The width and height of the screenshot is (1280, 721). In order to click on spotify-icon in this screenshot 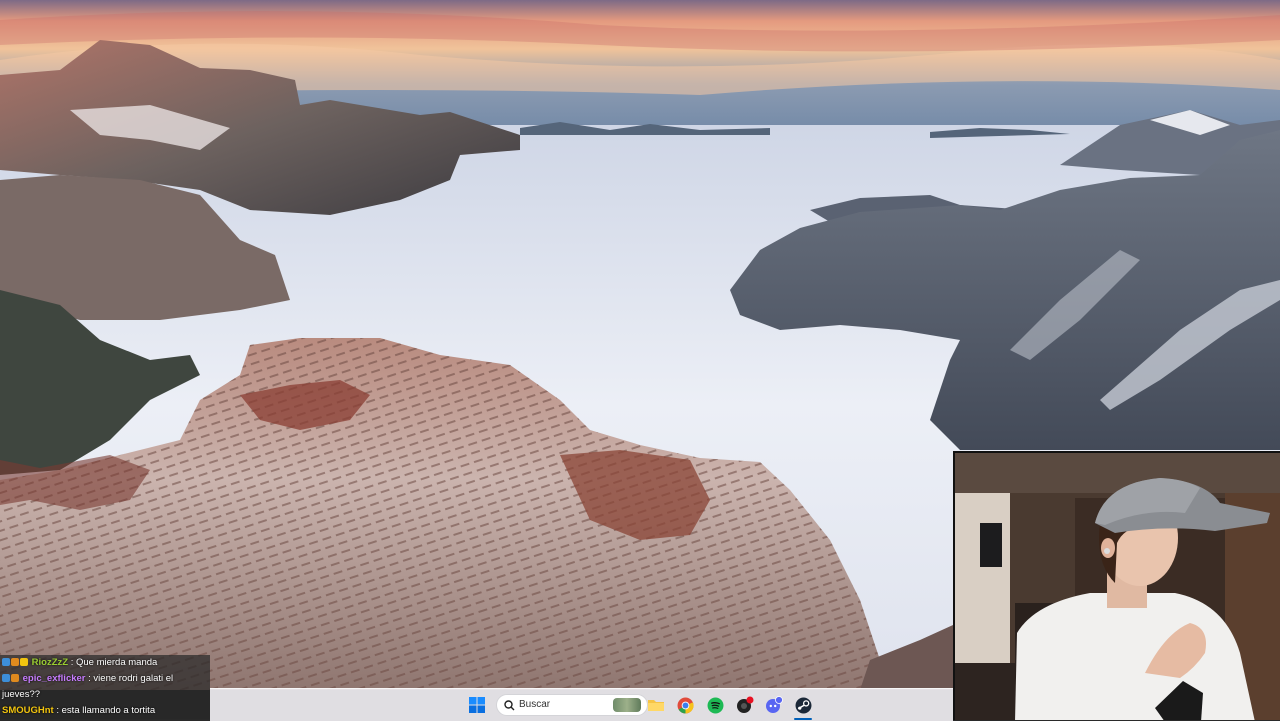, I will do `click(715, 705)`.